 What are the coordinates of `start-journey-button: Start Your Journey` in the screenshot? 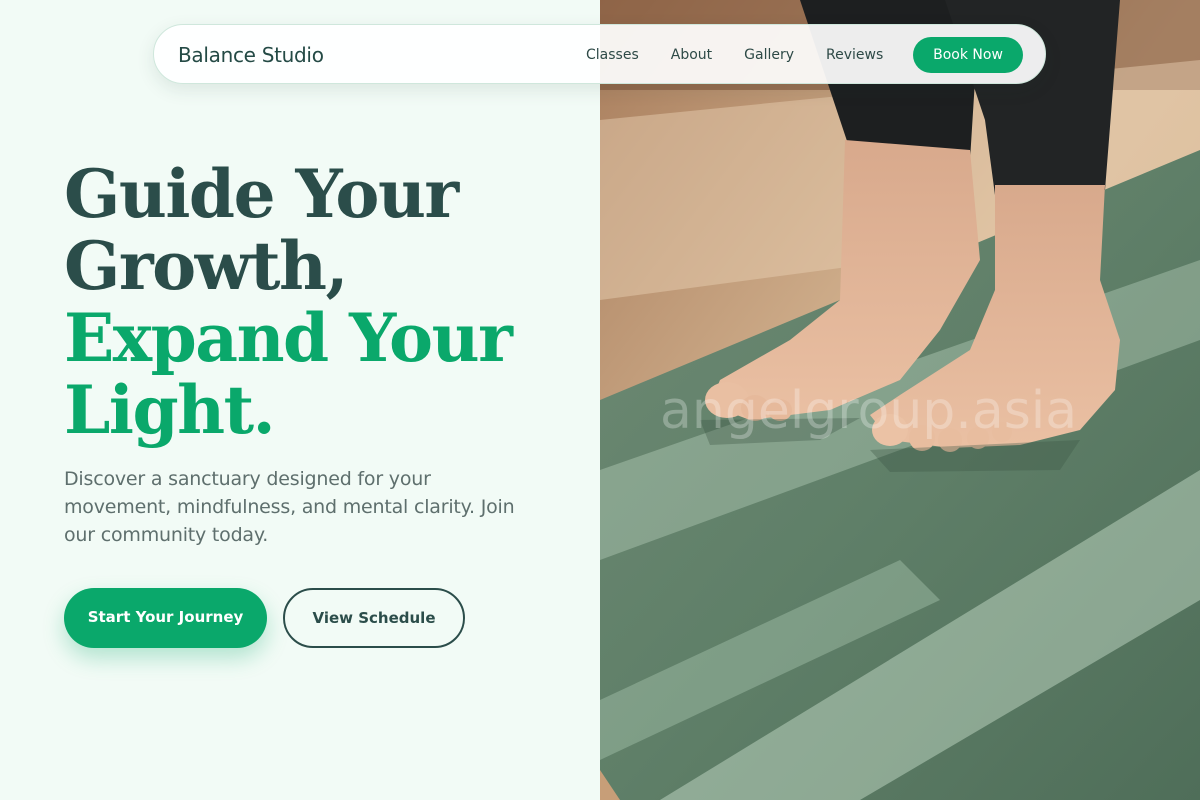 It's located at (165, 618).